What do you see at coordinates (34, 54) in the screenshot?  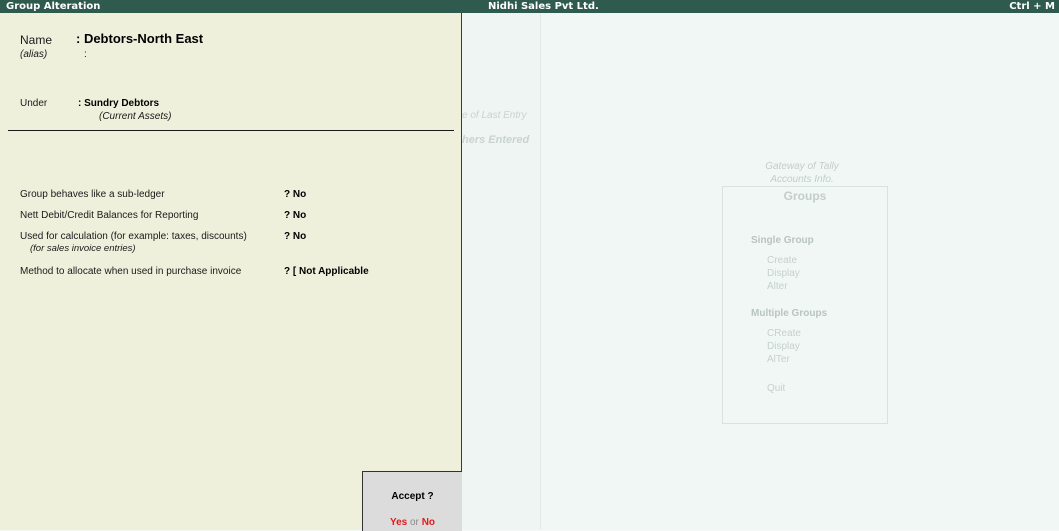 I see `alias-label: (alias)` at bounding box center [34, 54].